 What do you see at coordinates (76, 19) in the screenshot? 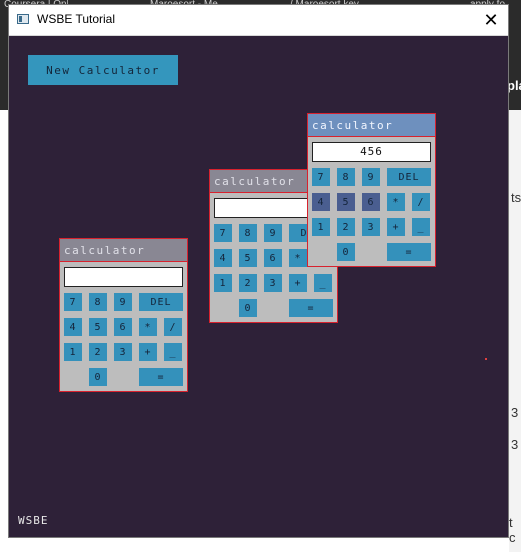
I see `window-title: WSBE Tutorial` at bounding box center [76, 19].